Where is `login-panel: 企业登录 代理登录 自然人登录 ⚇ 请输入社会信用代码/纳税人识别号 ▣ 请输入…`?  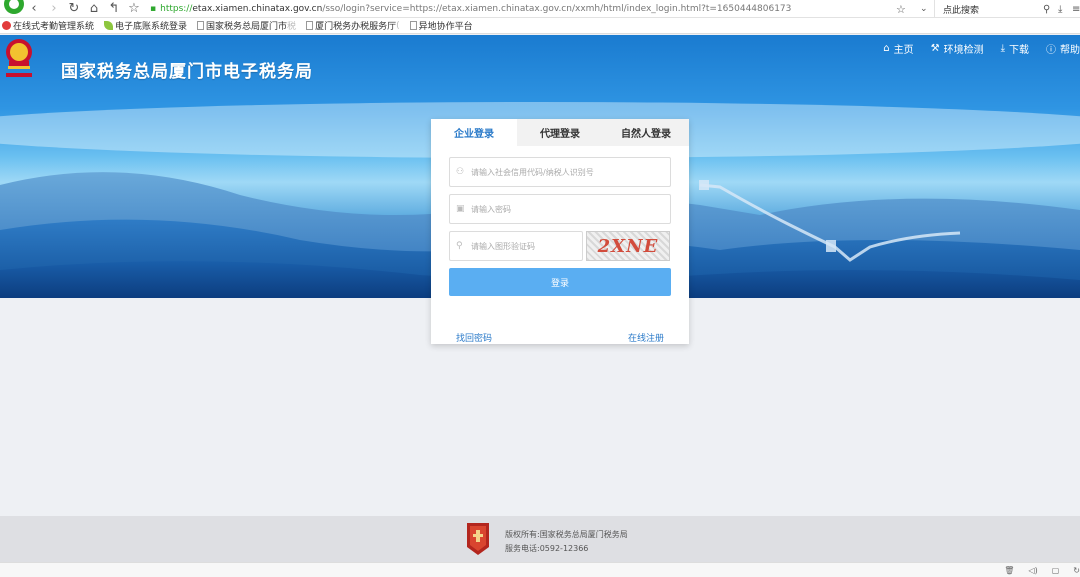
login-panel: 企业登录 代理登录 自然人登录 ⚇ 请输入社会信用代码/纳税人识别号 ▣ 请输入… is located at coordinates (560, 231).